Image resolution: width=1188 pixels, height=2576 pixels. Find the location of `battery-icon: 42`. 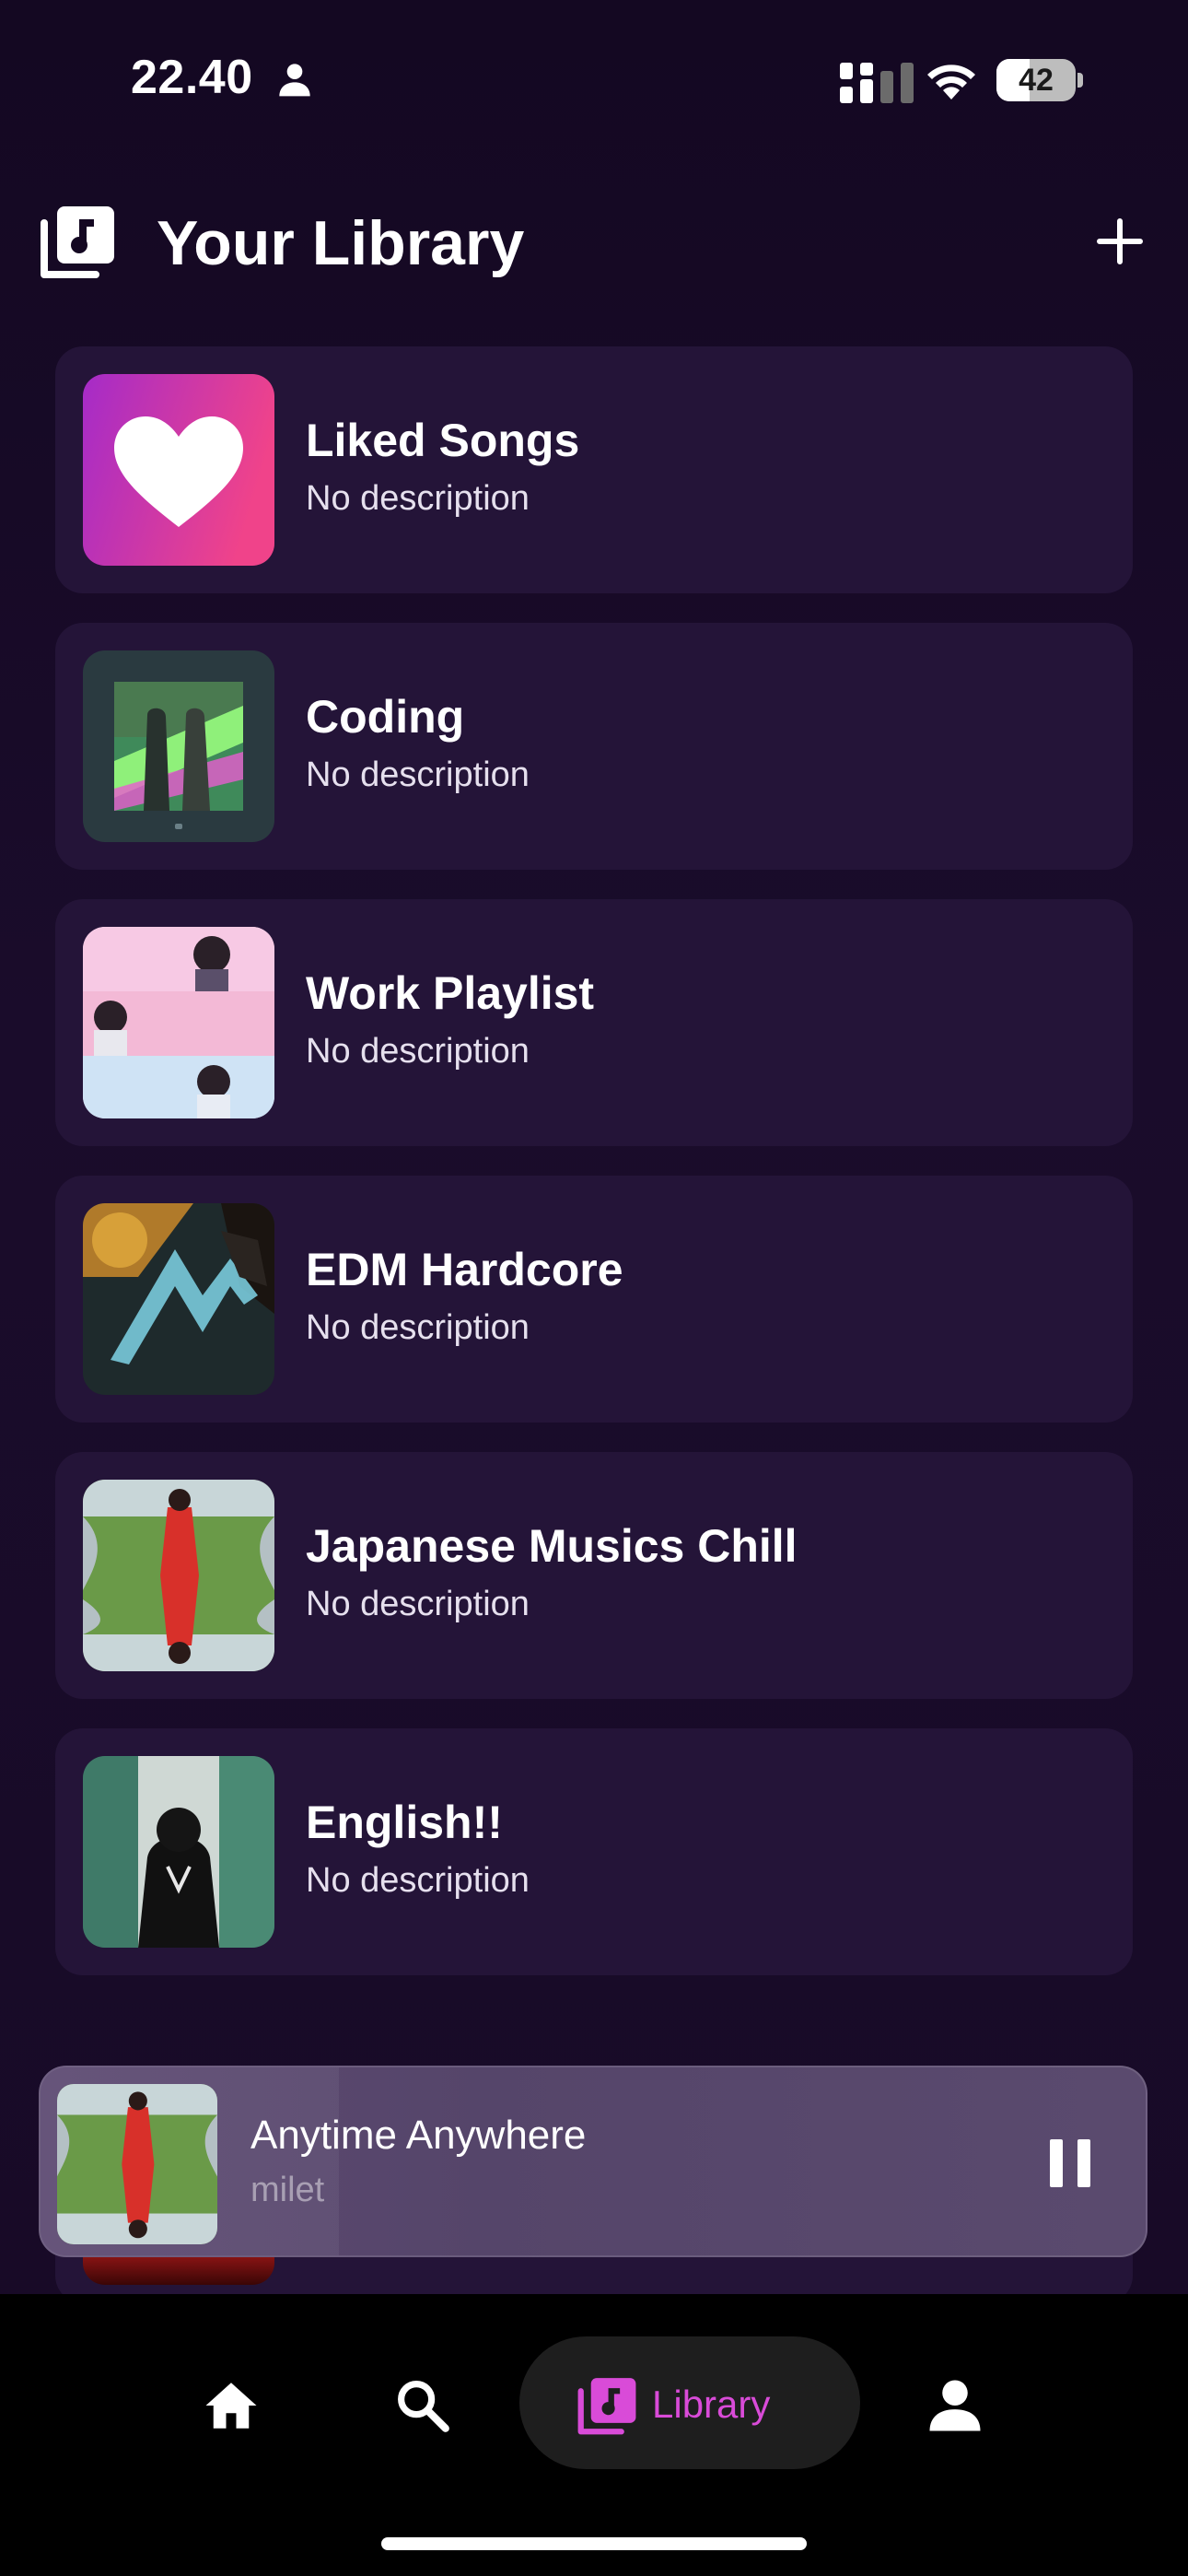

battery-icon: 42 is located at coordinates (1040, 80).